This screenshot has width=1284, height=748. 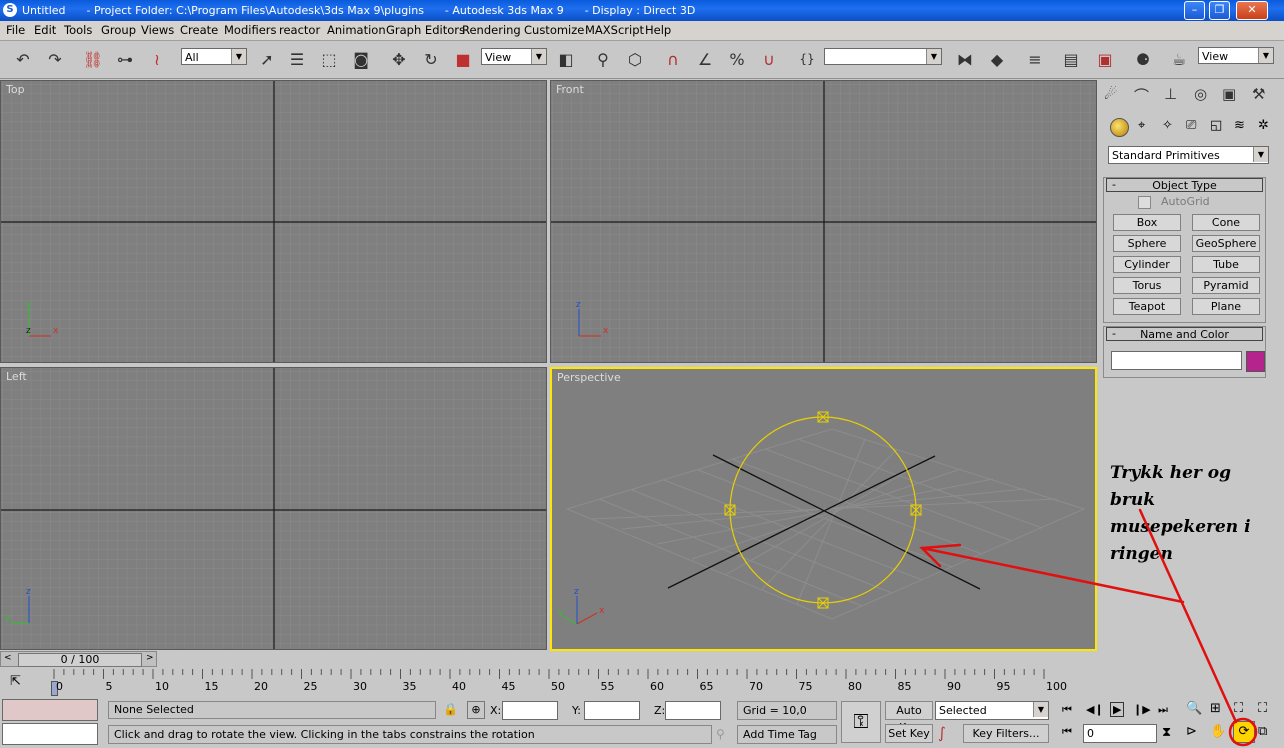 I want to click on menu-modifiers: Modifiers, so click(x=250, y=30).